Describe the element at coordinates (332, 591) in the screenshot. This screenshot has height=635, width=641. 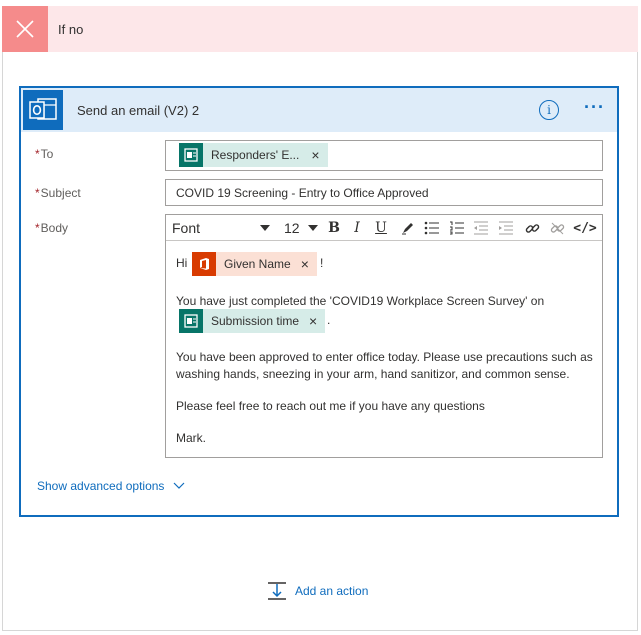
I see `add-action-label: Add an action` at that location.